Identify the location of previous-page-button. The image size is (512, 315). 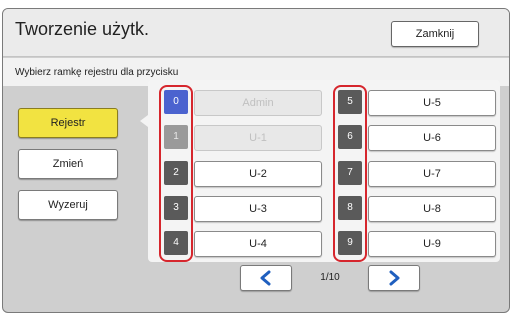
(266, 278).